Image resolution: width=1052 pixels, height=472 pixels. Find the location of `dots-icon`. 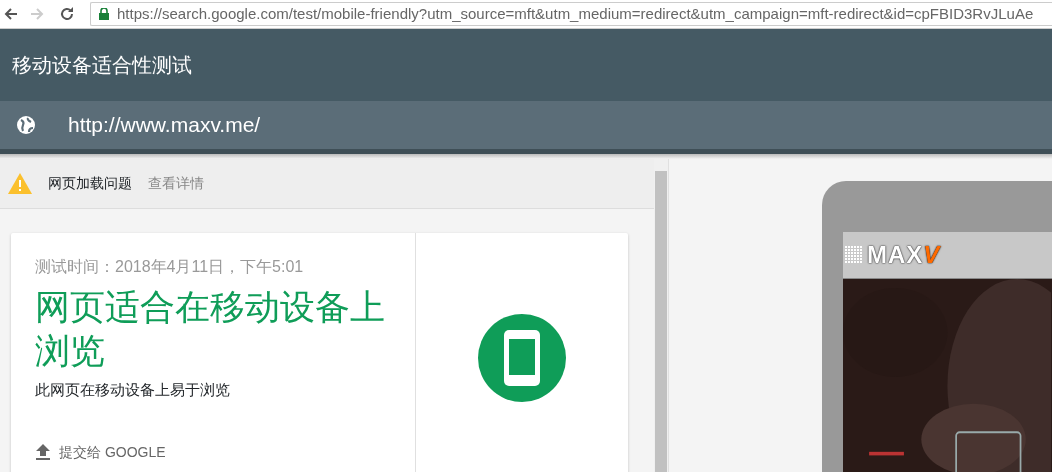

dots-icon is located at coordinates (854, 255).